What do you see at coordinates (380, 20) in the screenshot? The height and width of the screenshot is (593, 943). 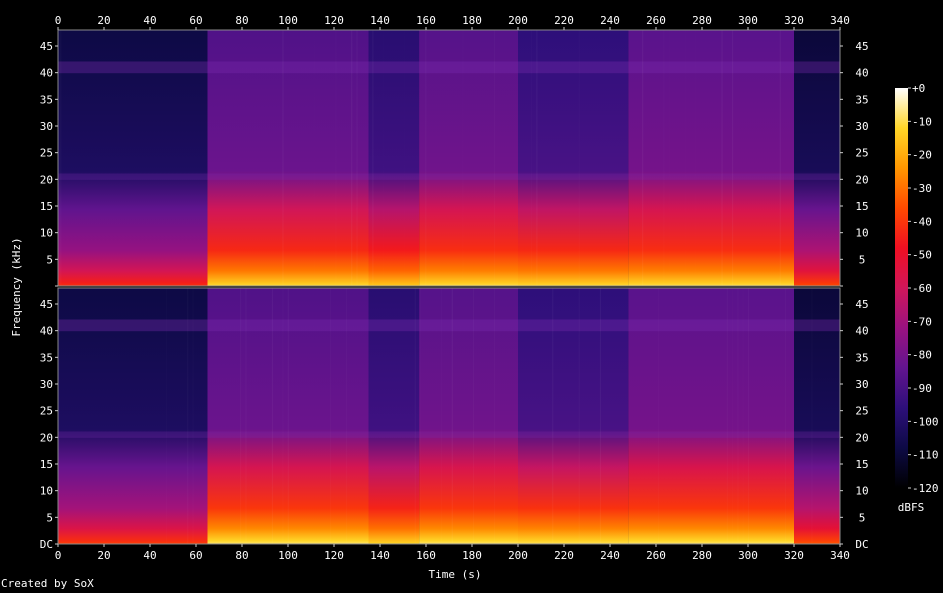 I see `x-tick-label-top: 140` at bounding box center [380, 20].